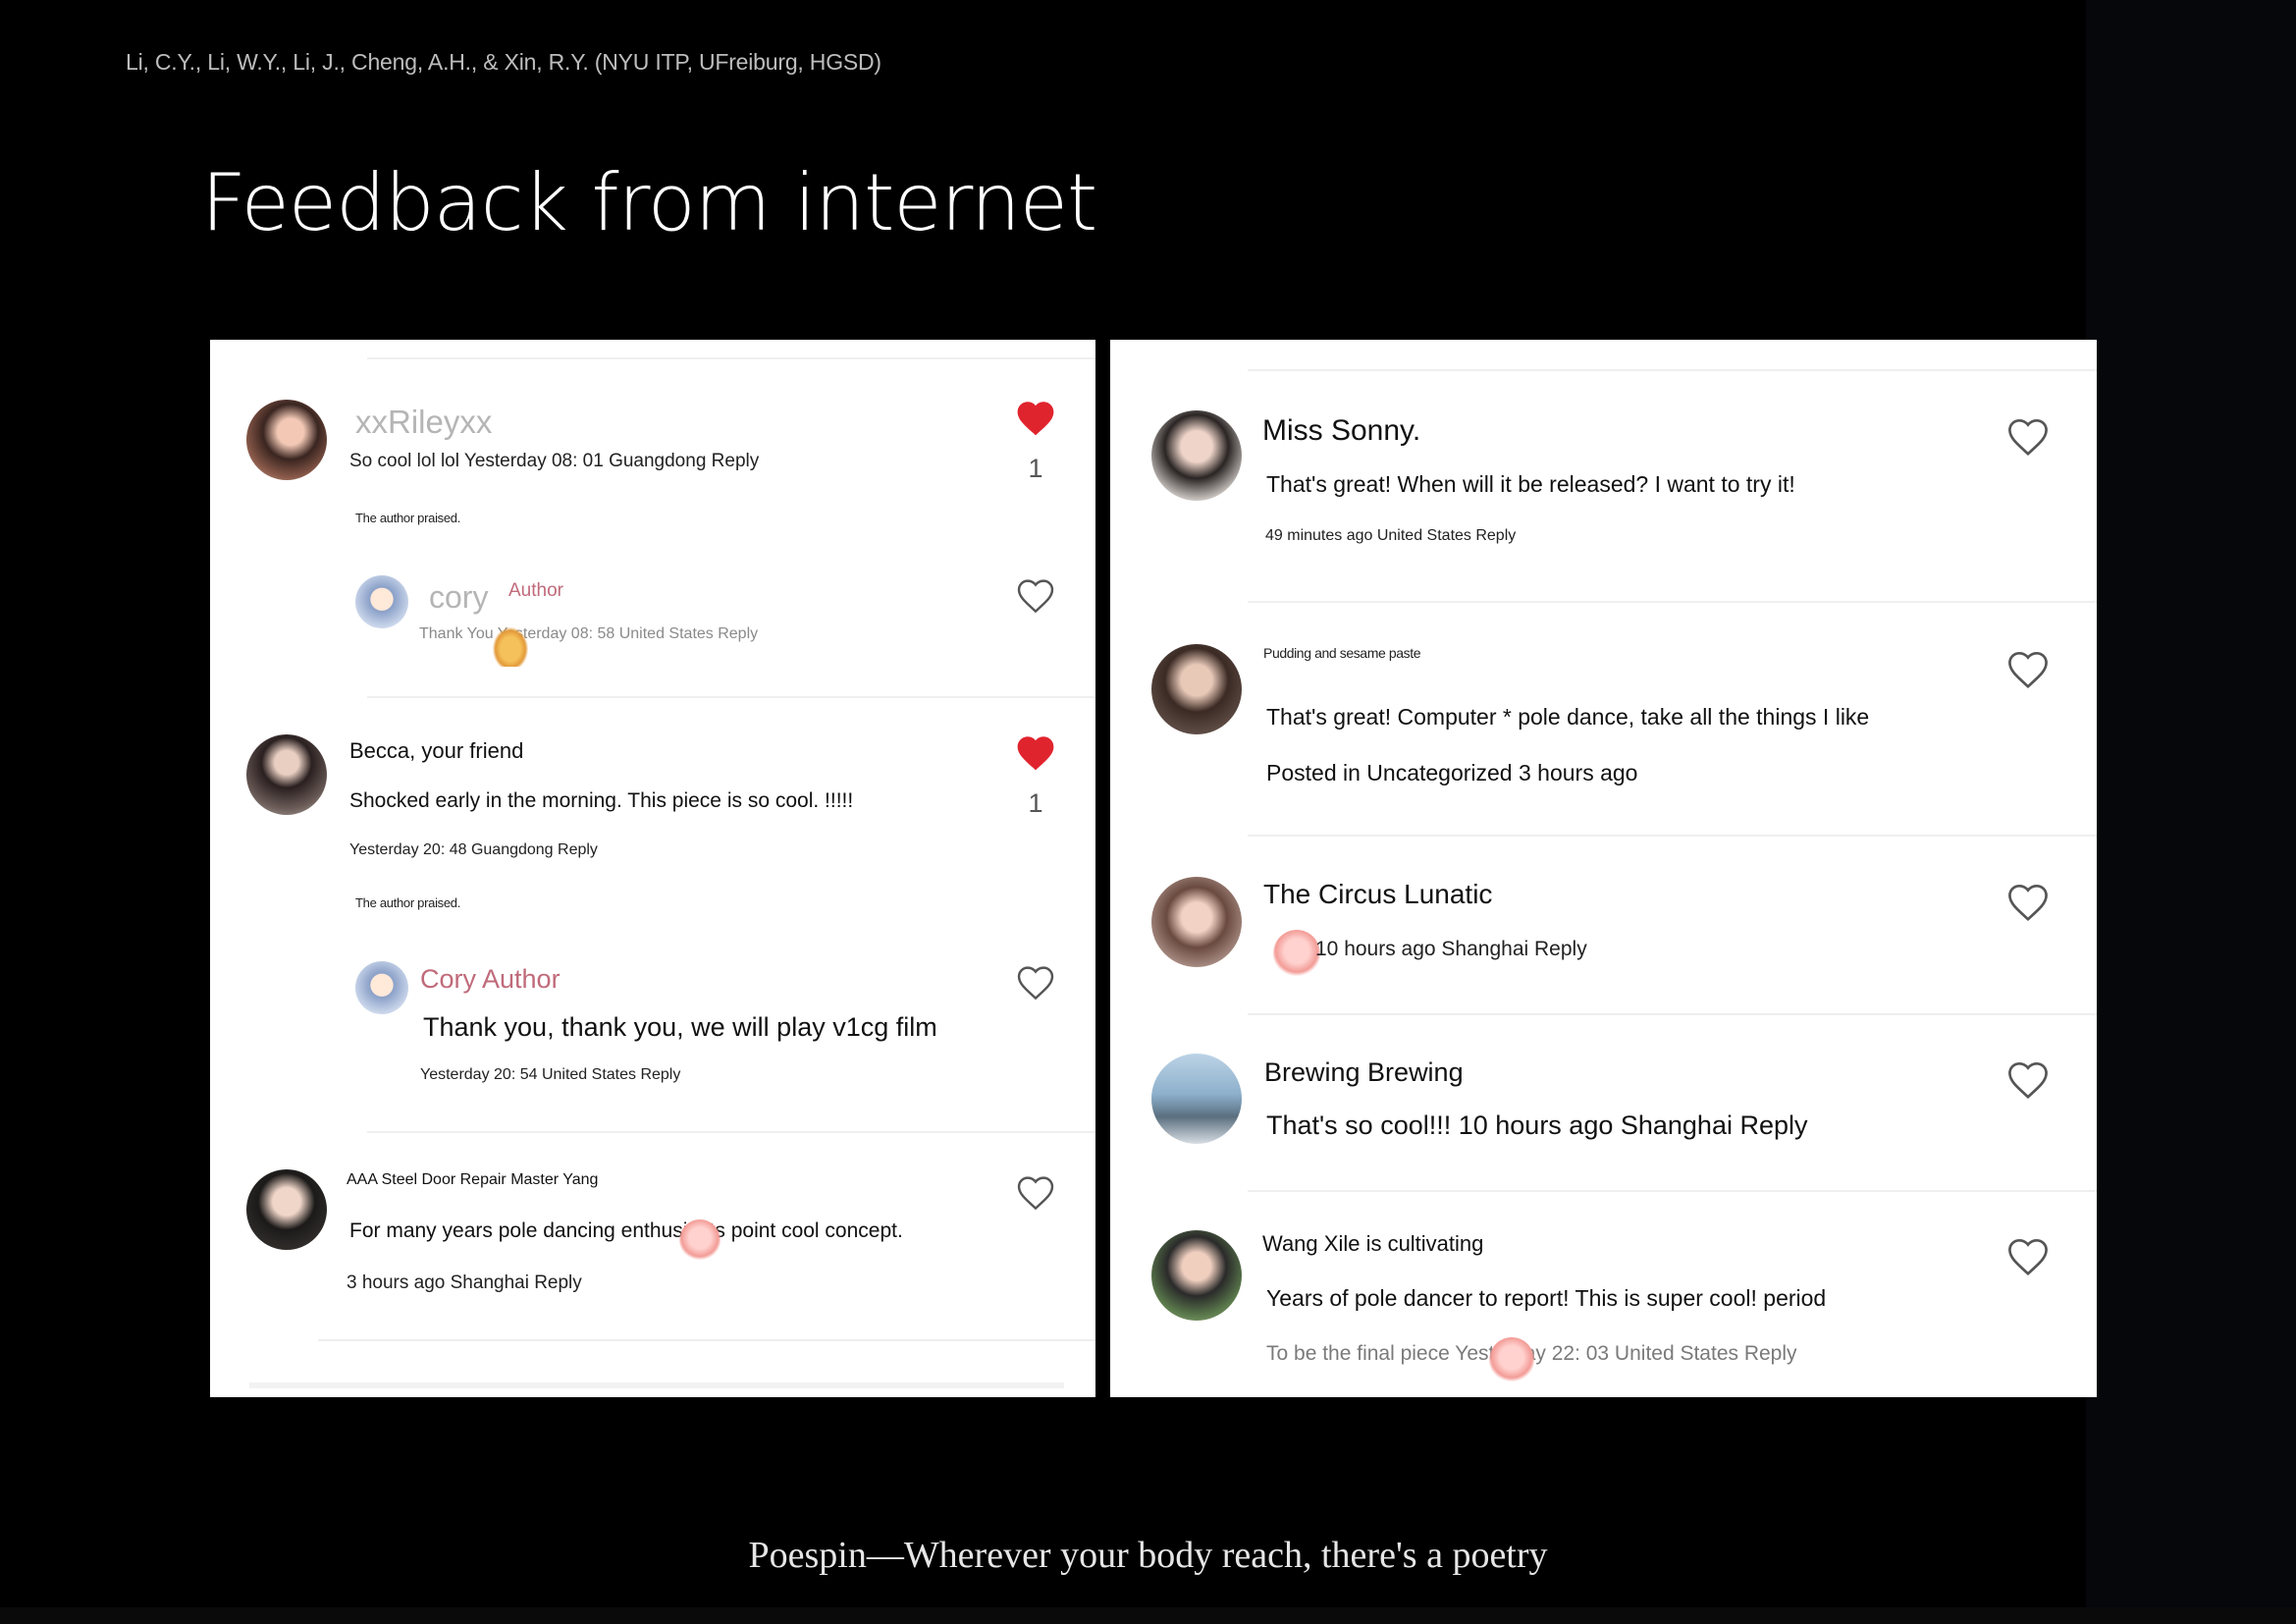  Describe the element at coordinates (464, 1282) in the screenshot. I see `comment-meta: 3 hours ago Shanghai Reply` at that location.